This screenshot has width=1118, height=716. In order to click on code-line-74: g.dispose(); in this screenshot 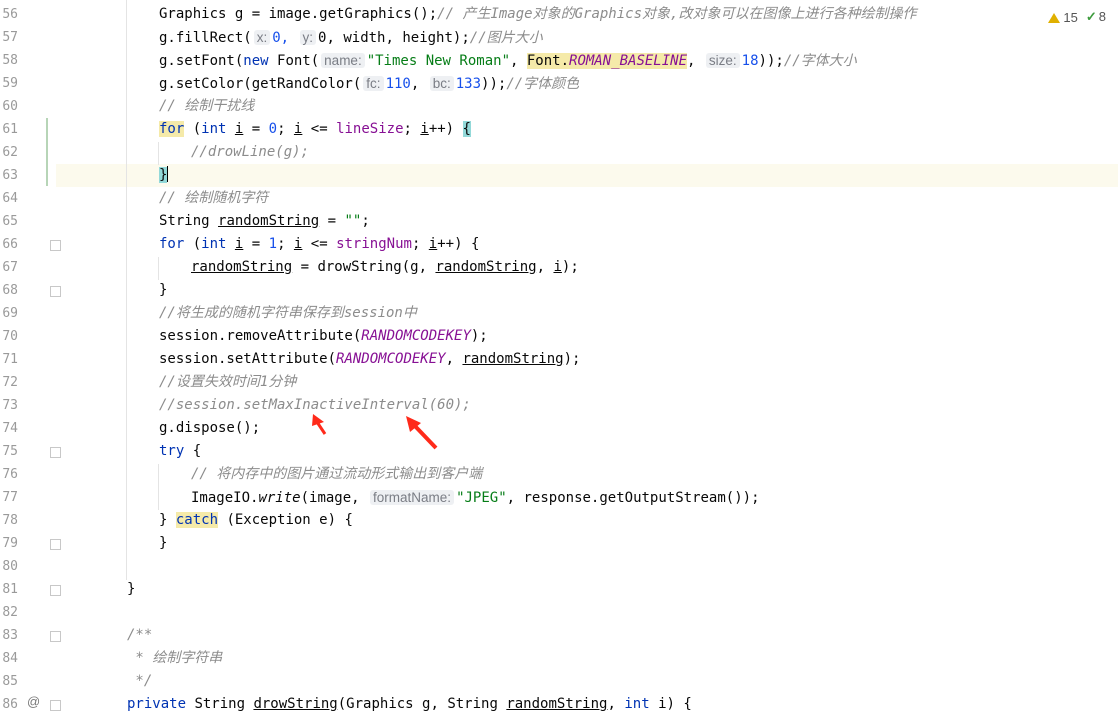, I will do `click(209, 428)`.